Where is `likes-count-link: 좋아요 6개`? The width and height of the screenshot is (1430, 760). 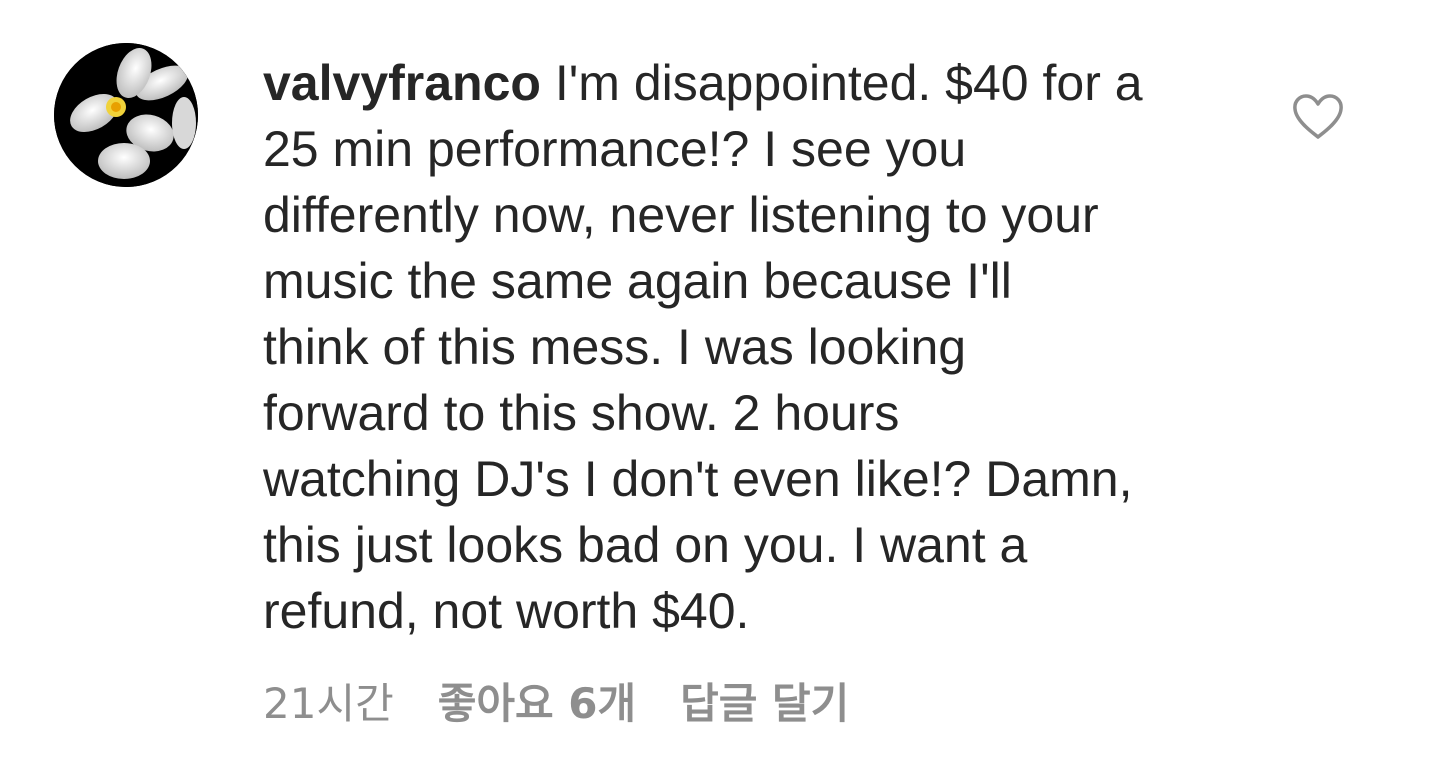
likes-count-link: 좋아요 6개 is located at coordinates (537, 700).